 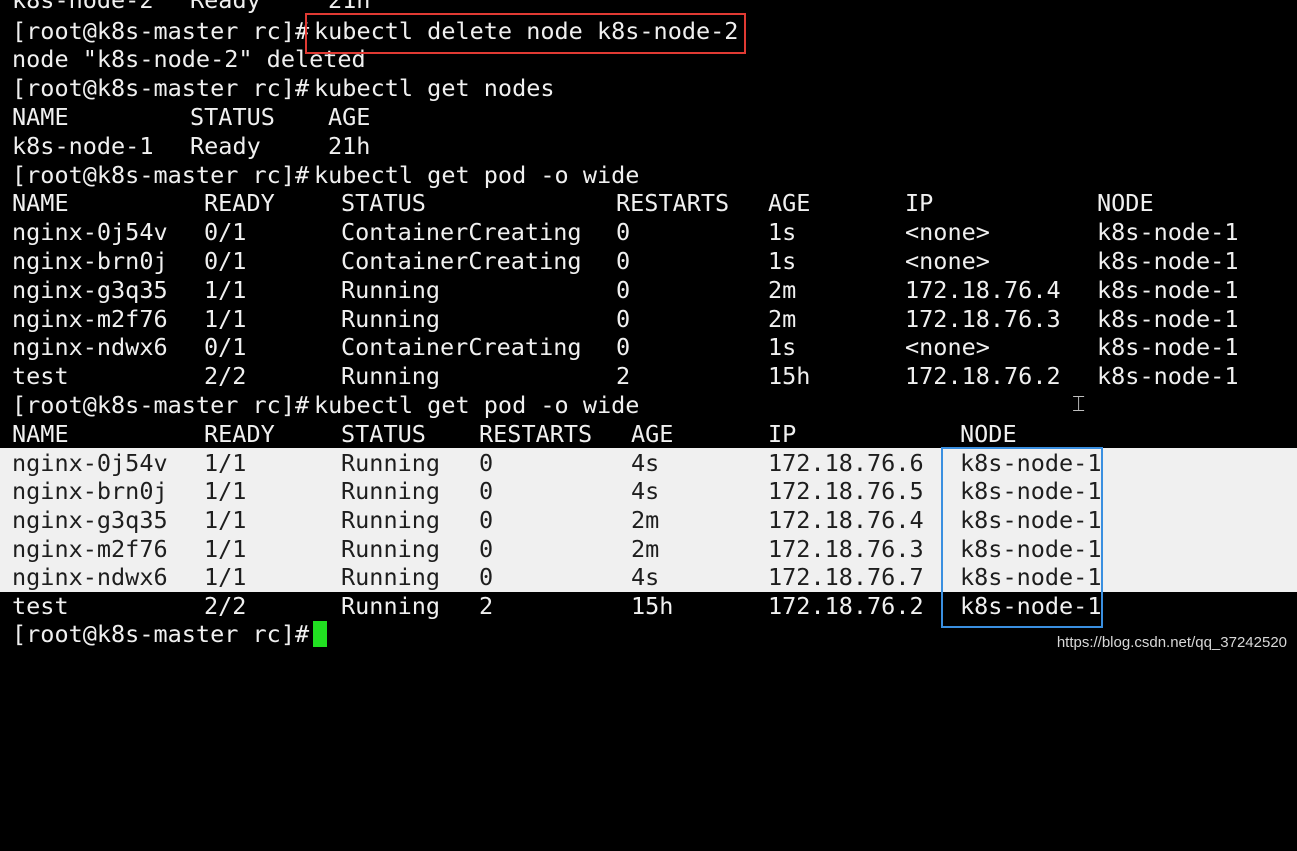 I want to click on pod-ip: 172.18.76.3, so click(x=846, y=549).